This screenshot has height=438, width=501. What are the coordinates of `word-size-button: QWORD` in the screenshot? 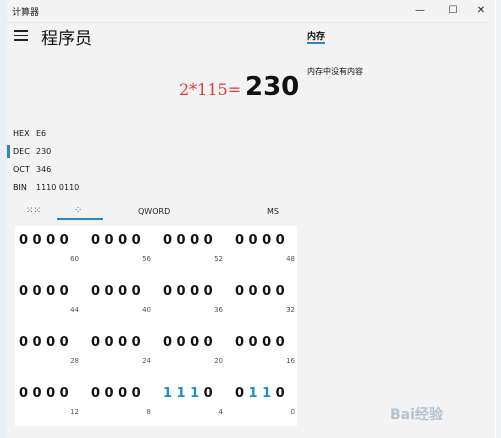 It's located at (154, 211).